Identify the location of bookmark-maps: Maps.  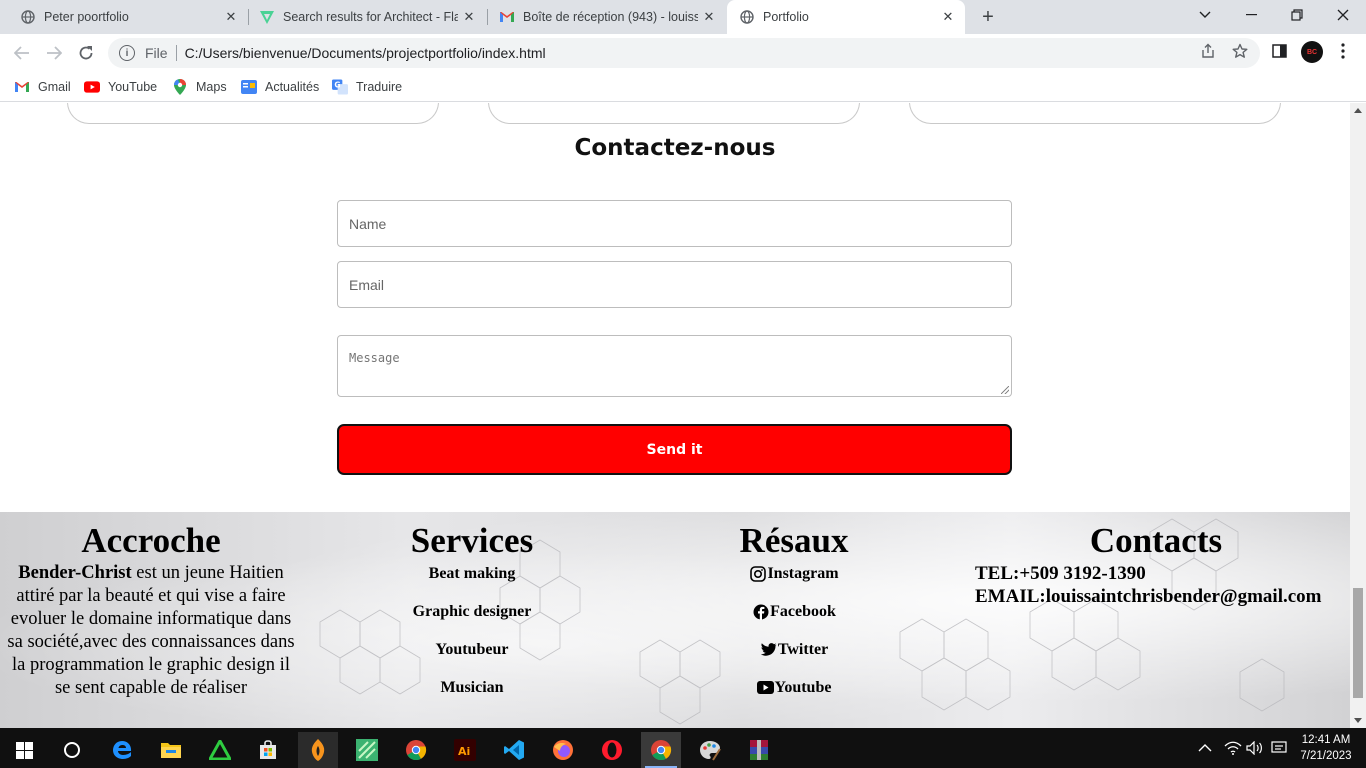
(199, 87).